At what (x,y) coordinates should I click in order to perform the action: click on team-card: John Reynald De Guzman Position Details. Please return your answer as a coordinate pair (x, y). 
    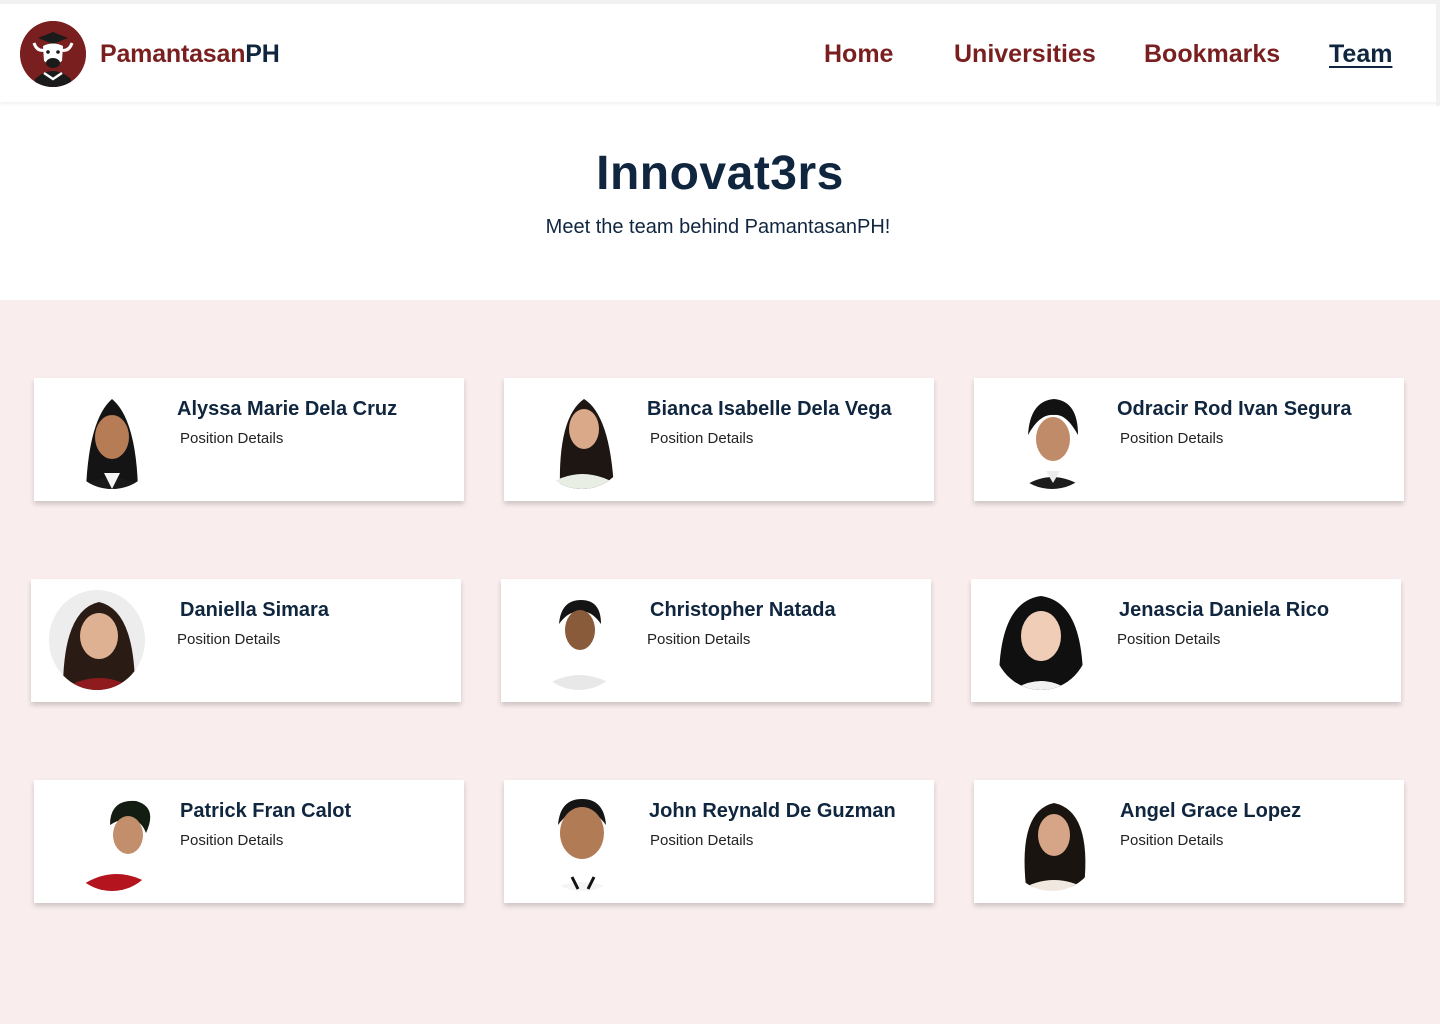
    Looking at the image, I should click on (719, 841).